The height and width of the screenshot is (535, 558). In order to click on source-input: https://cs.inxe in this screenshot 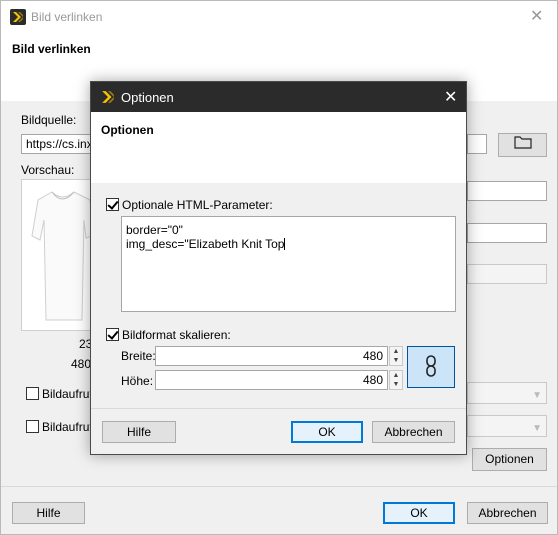, I will do `click(61, 144)`.